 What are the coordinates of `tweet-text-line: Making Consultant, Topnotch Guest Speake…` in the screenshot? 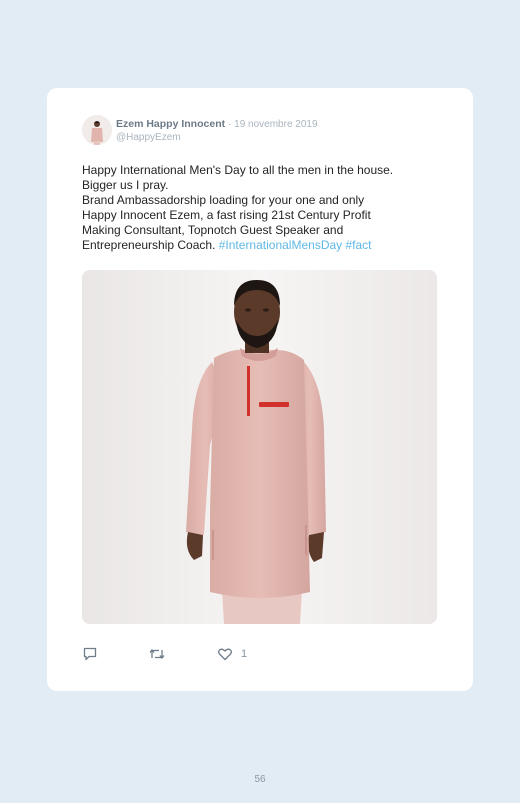 It's located at (213, 230).